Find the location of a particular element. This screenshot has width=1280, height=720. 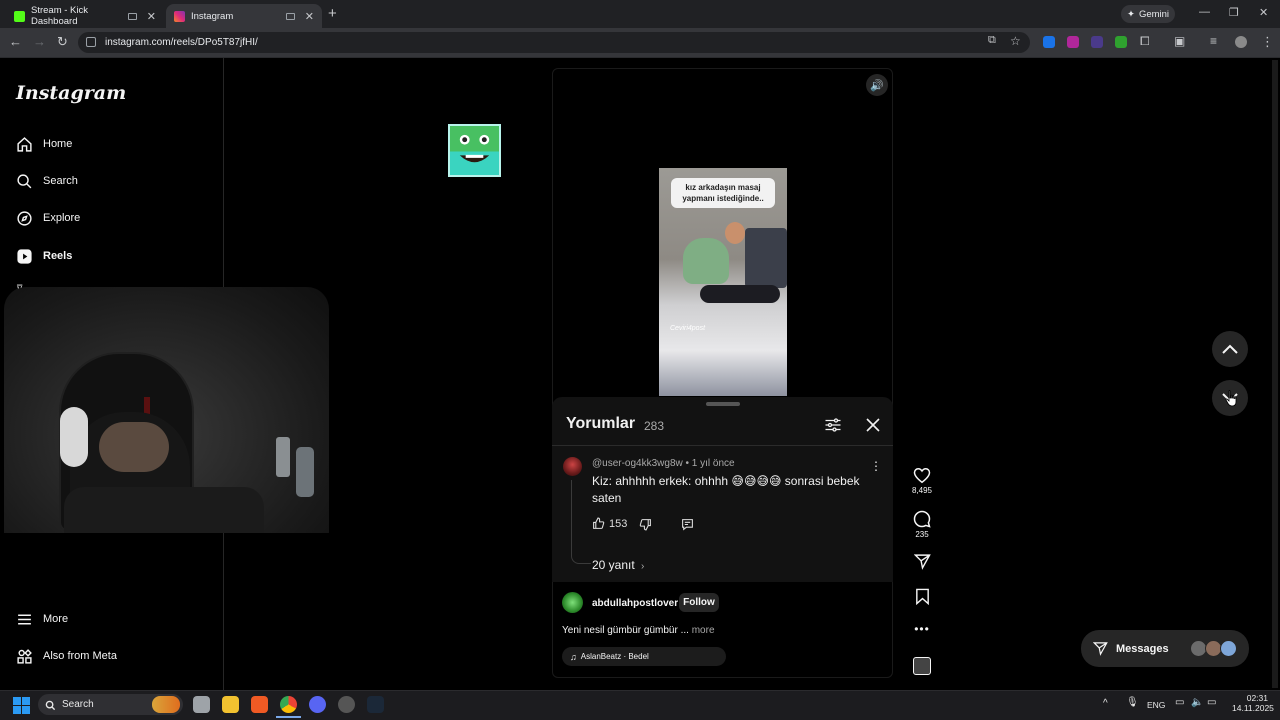

clock: 02:31 14.11.2025 is located at coordinates (1253, 703).